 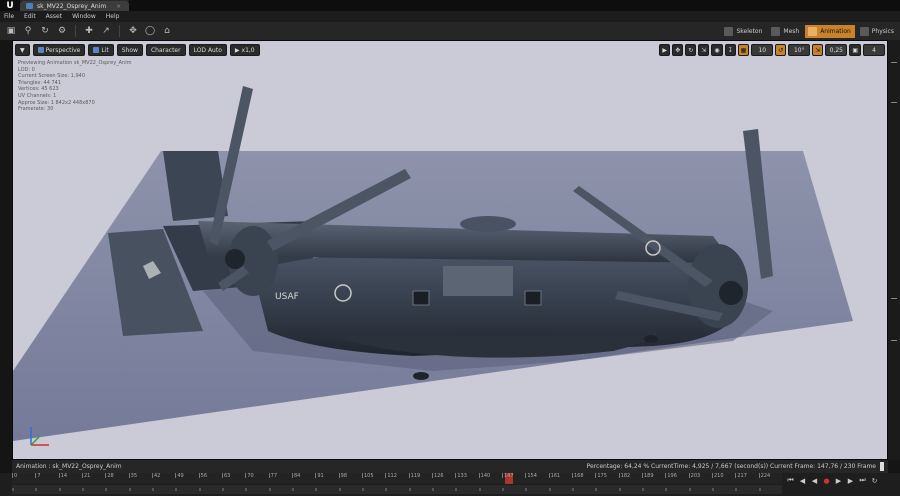 What do you see at coordinates (579, 476) in the screenshot?
I see `tick-label: 168` at bounding box center [579, 476].